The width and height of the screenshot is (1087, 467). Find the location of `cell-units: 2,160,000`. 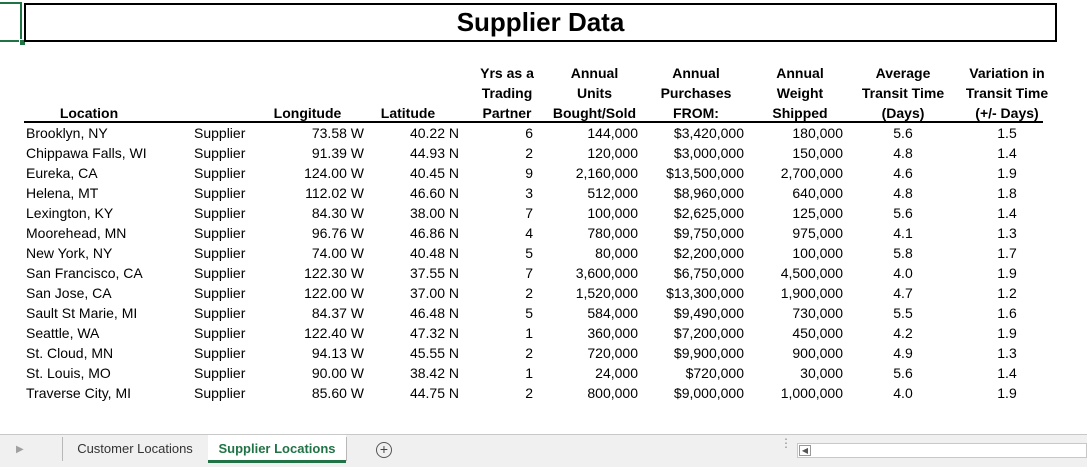

cell-units: 2,160,000 is located at coordinates (591, 173).